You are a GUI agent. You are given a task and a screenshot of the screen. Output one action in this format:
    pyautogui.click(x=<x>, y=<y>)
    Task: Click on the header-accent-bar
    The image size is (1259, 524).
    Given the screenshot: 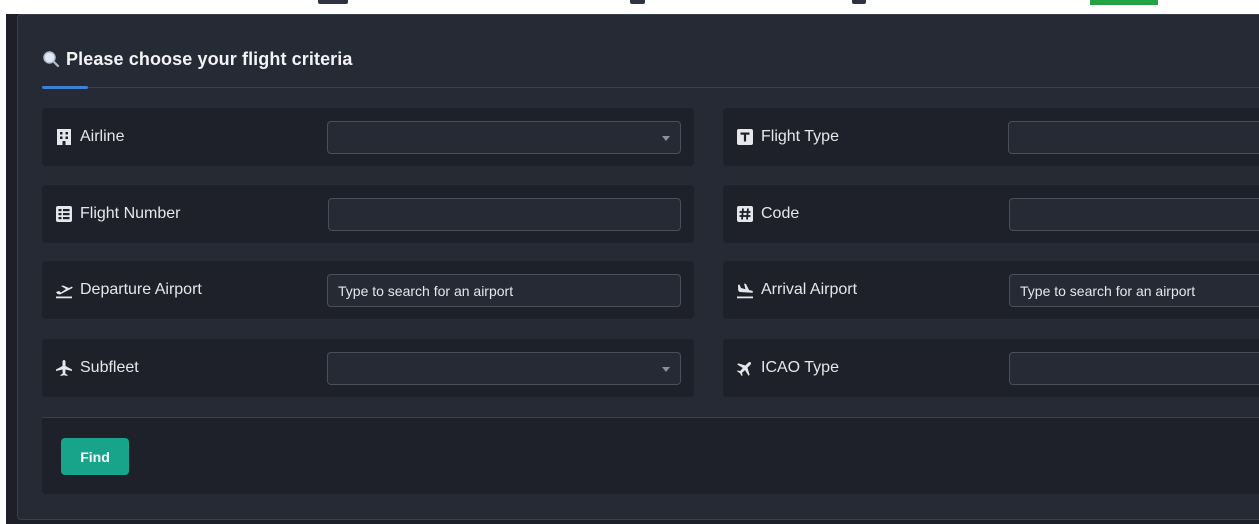 What is the action you would take?
    pyautogui.click(x=65, y=87)
    